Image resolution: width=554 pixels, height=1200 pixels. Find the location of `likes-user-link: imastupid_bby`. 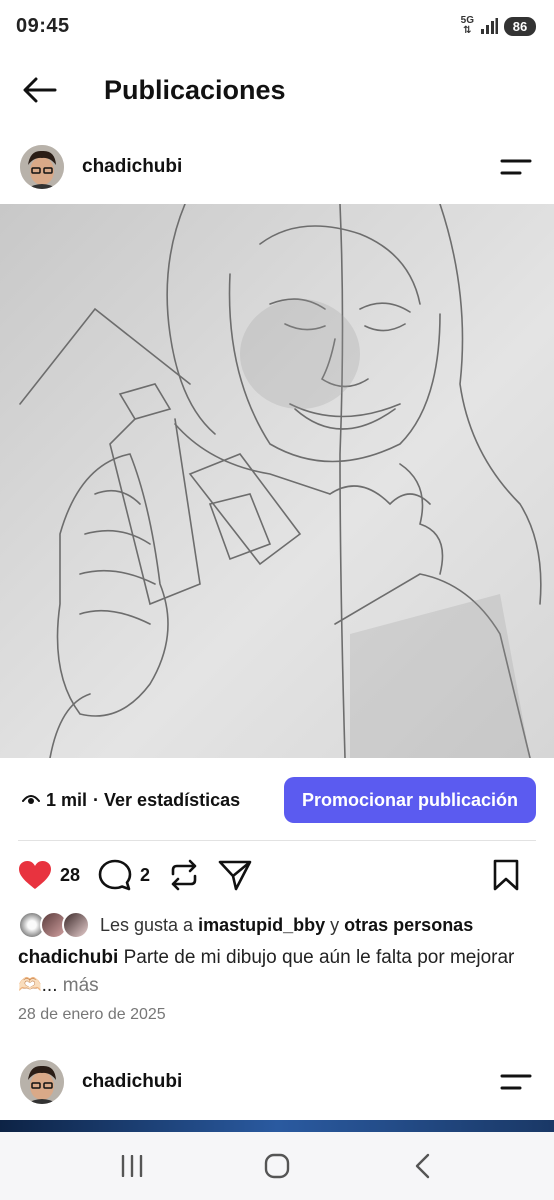

likes-user-link: imastupid_bby is located at coordinates (261, 925).